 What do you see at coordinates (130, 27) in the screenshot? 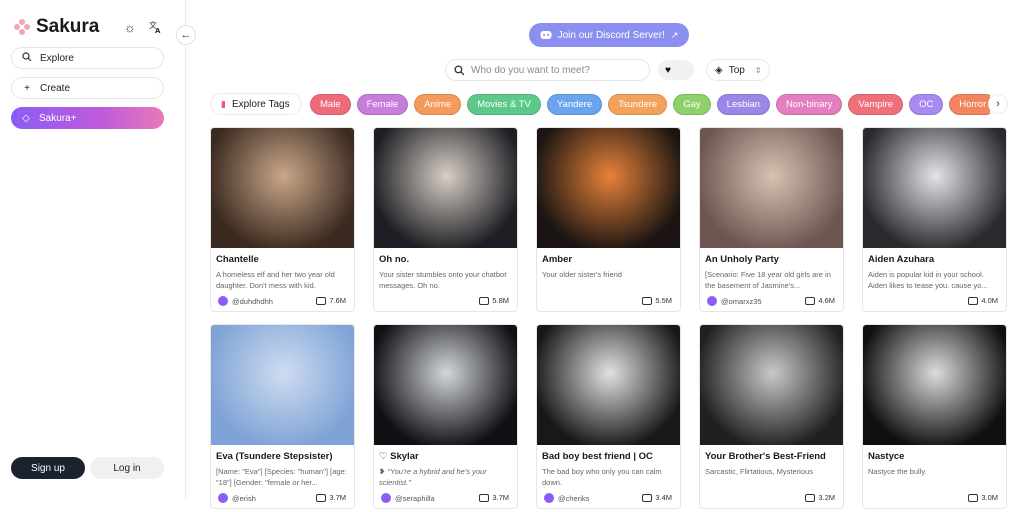
I see `theme-toggle-icon: ☼` at bounding box center [130, 27].